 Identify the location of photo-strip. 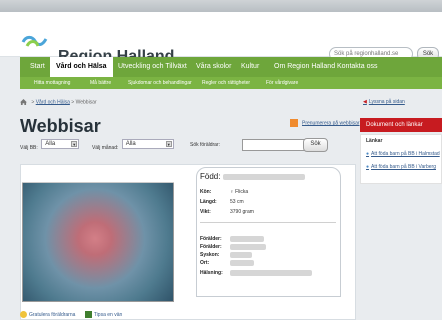
(98, 176).